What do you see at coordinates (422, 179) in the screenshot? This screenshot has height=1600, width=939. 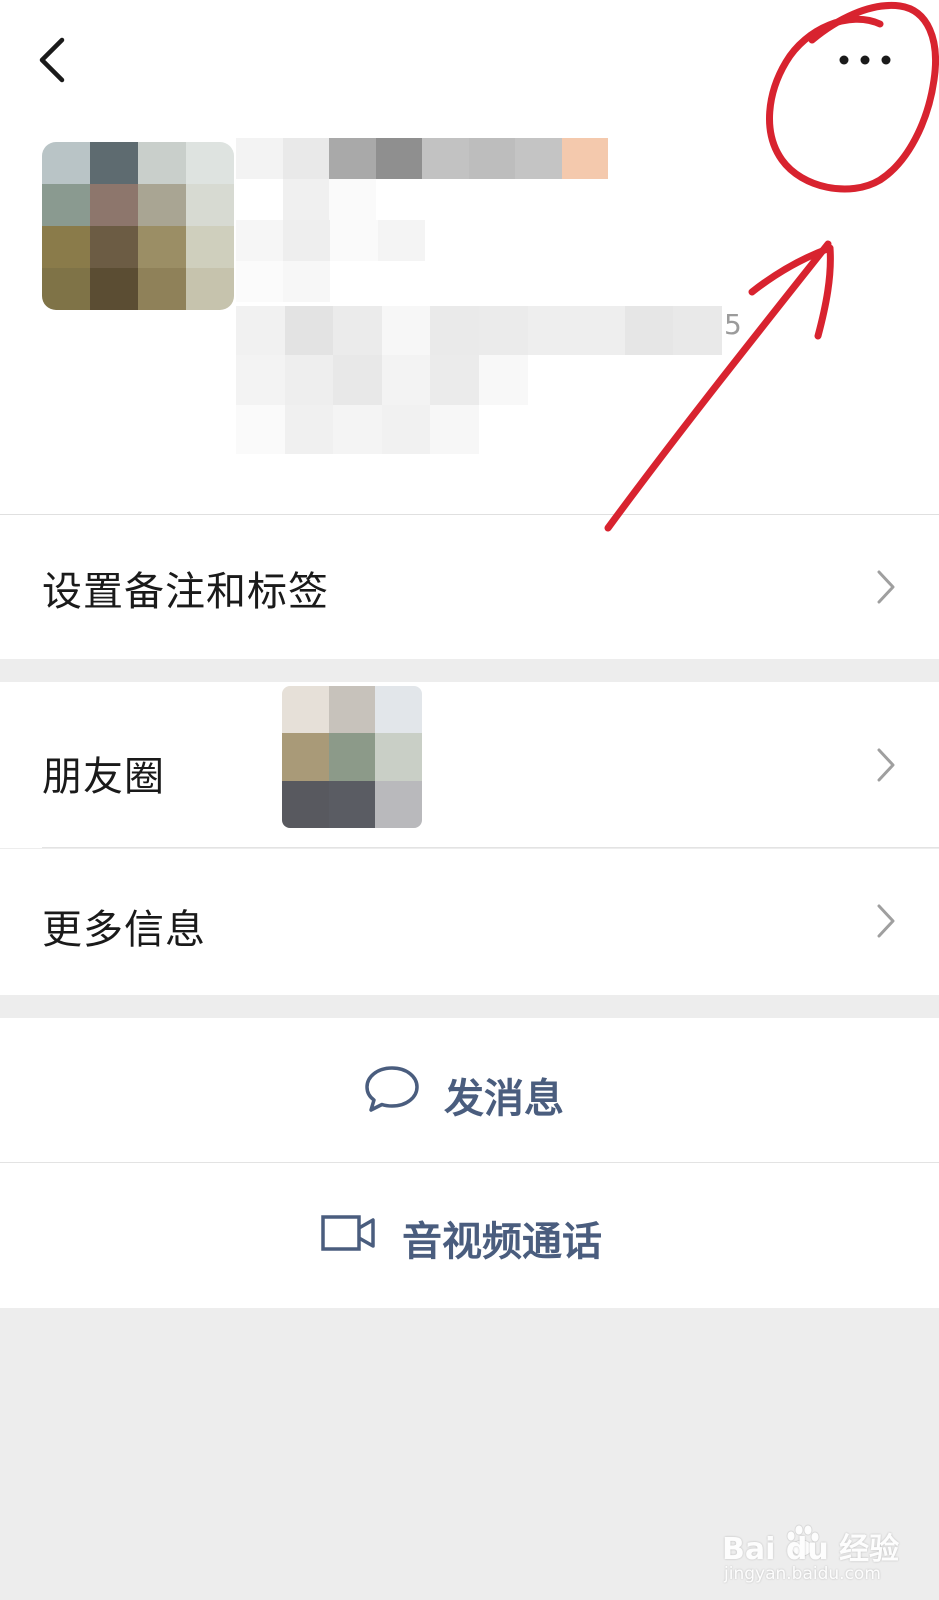 I see `nickname-redacted` at bounding box center [422, 179].